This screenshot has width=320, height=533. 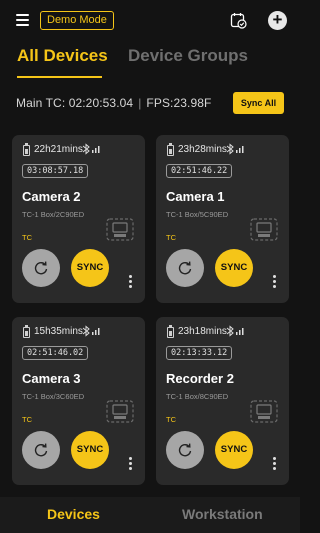 I want to click on main-tc-readout: Main TC: 02:20:53.04, so click(x=75, y=103).